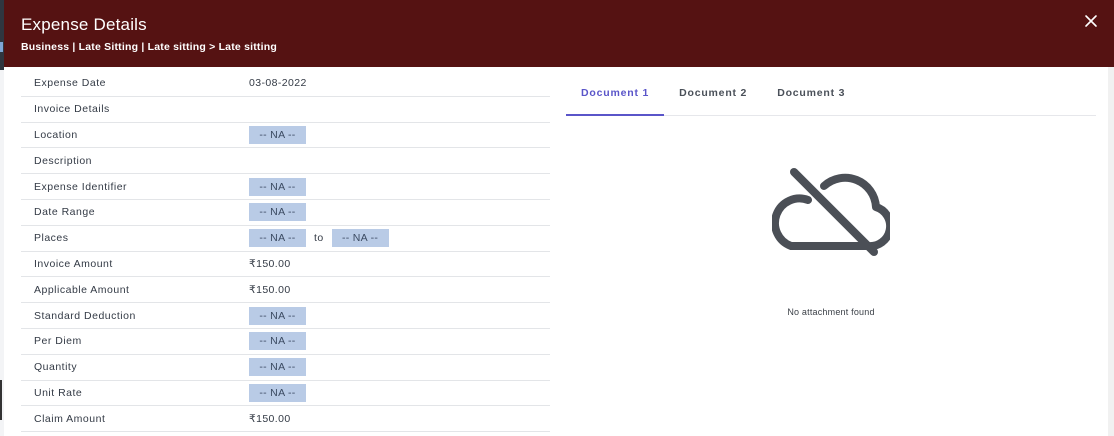 The image size is (1114, 436). I want to click on close-button, so click(1091, 21).